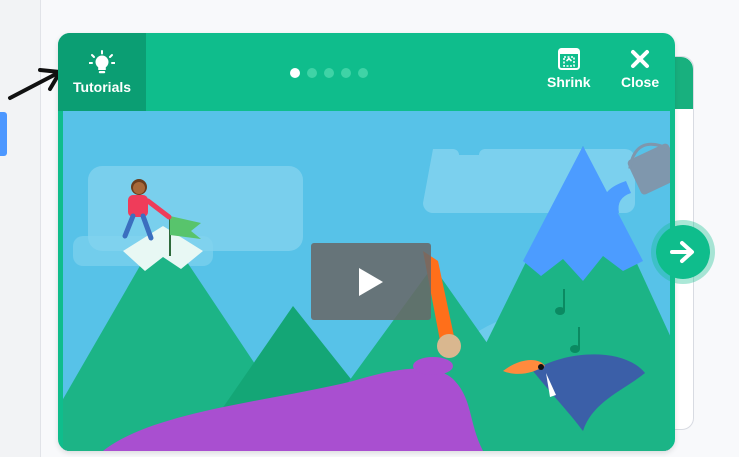 The image size is (739, 457). What do you see at coordinates (569, 82) in the screenshot?
I see `shrink-label: Shrink` at bounding box center [569, 82].